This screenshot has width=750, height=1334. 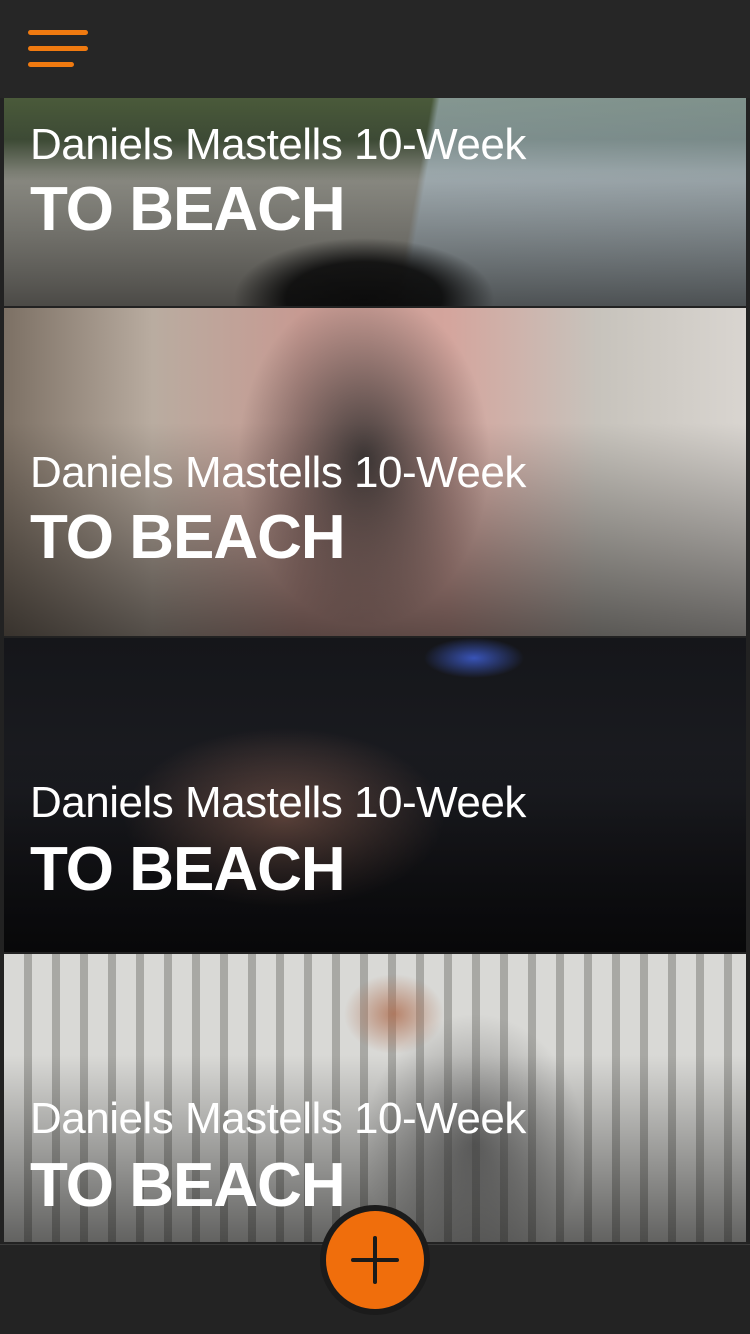 I want to click on menu-button, so click(x=58, y=49).